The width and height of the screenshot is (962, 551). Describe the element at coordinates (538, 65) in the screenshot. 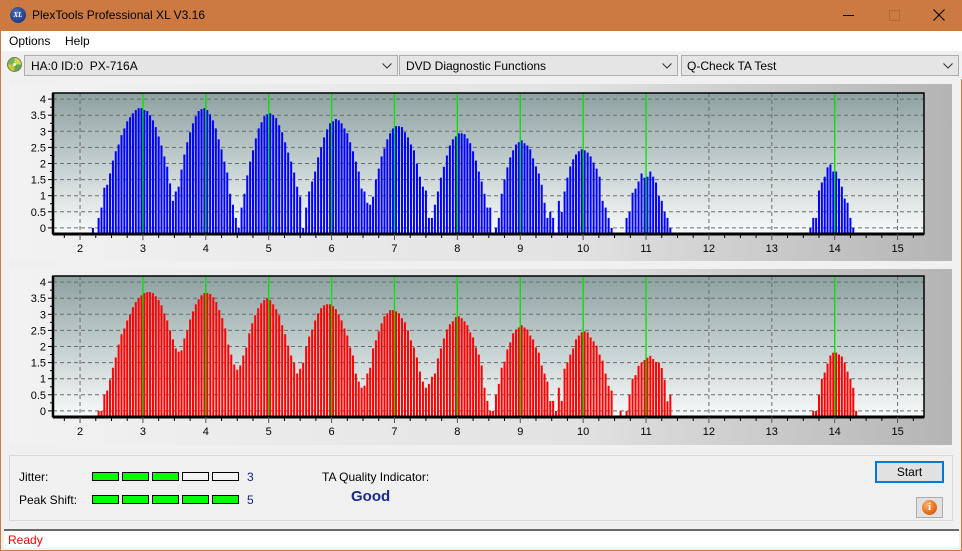

I see `function-select: DVD Diagnostic Functions` at that location.